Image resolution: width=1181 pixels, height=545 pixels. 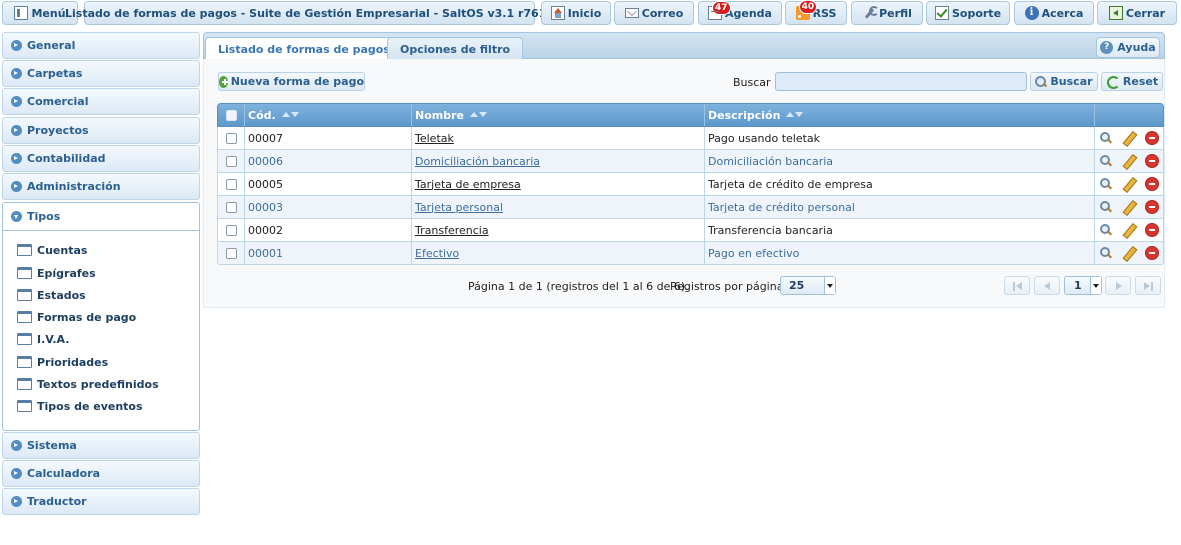 I want to click on search-button: Buscar, so click(x=1064, y=81).